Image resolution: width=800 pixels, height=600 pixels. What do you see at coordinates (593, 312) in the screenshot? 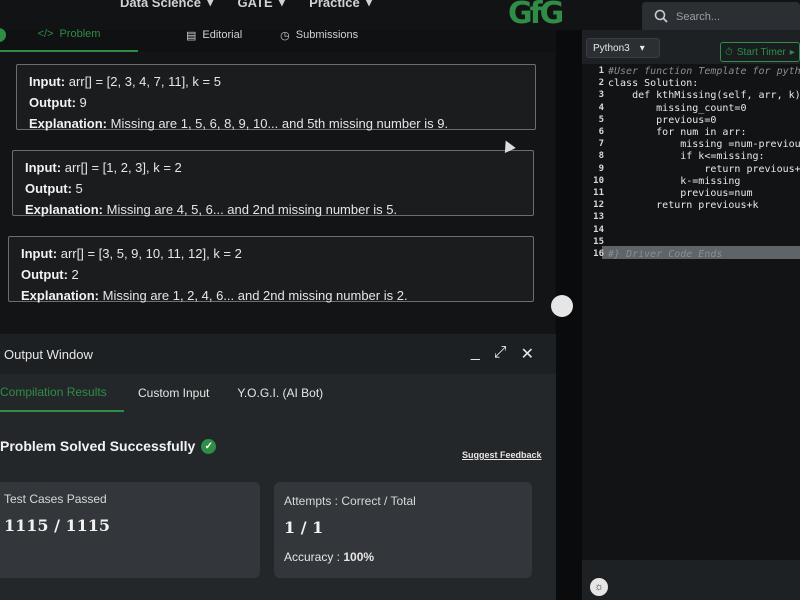
I see `line-gutter: 1 2 3 4 5 6 7 8 9 10 11 12 13 14 15 16` at bounding box center [593, 312].